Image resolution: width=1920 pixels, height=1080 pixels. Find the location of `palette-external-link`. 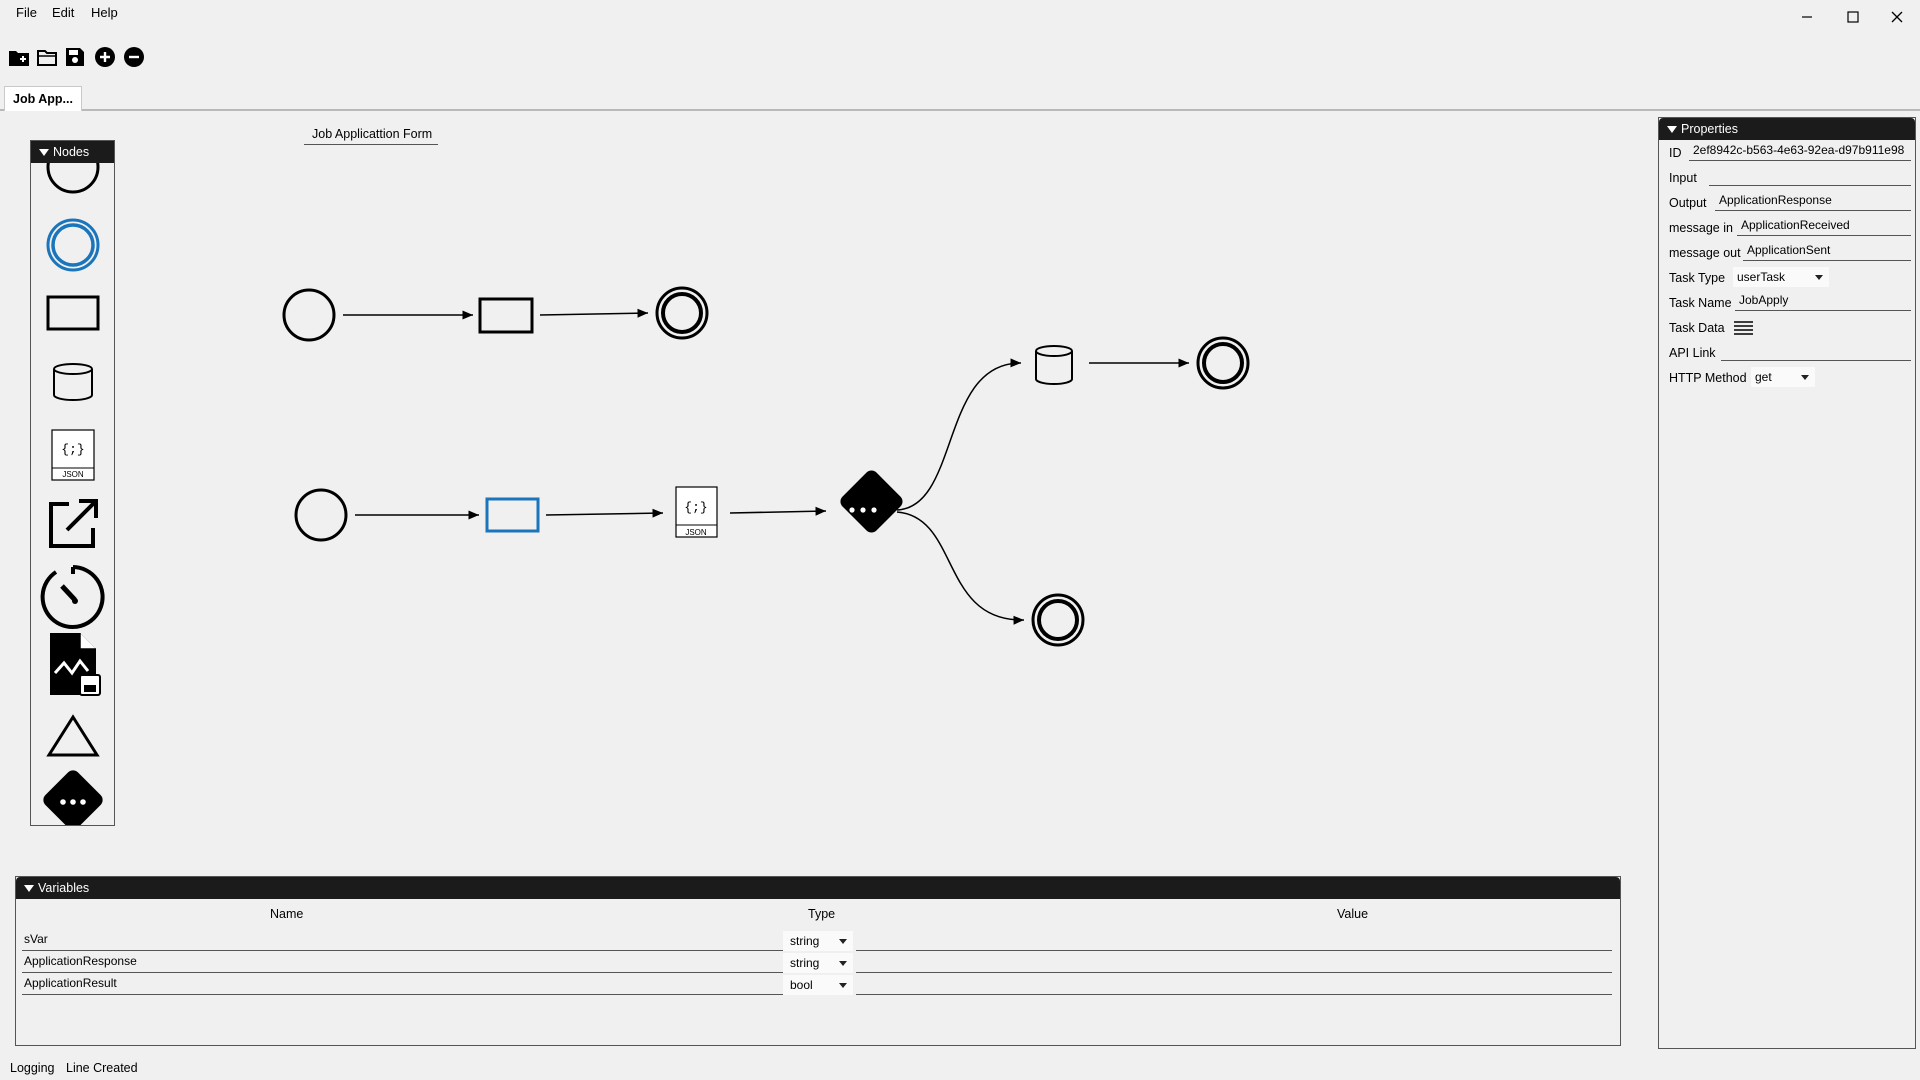

palette-external-link is located at coordinates (72, 524).